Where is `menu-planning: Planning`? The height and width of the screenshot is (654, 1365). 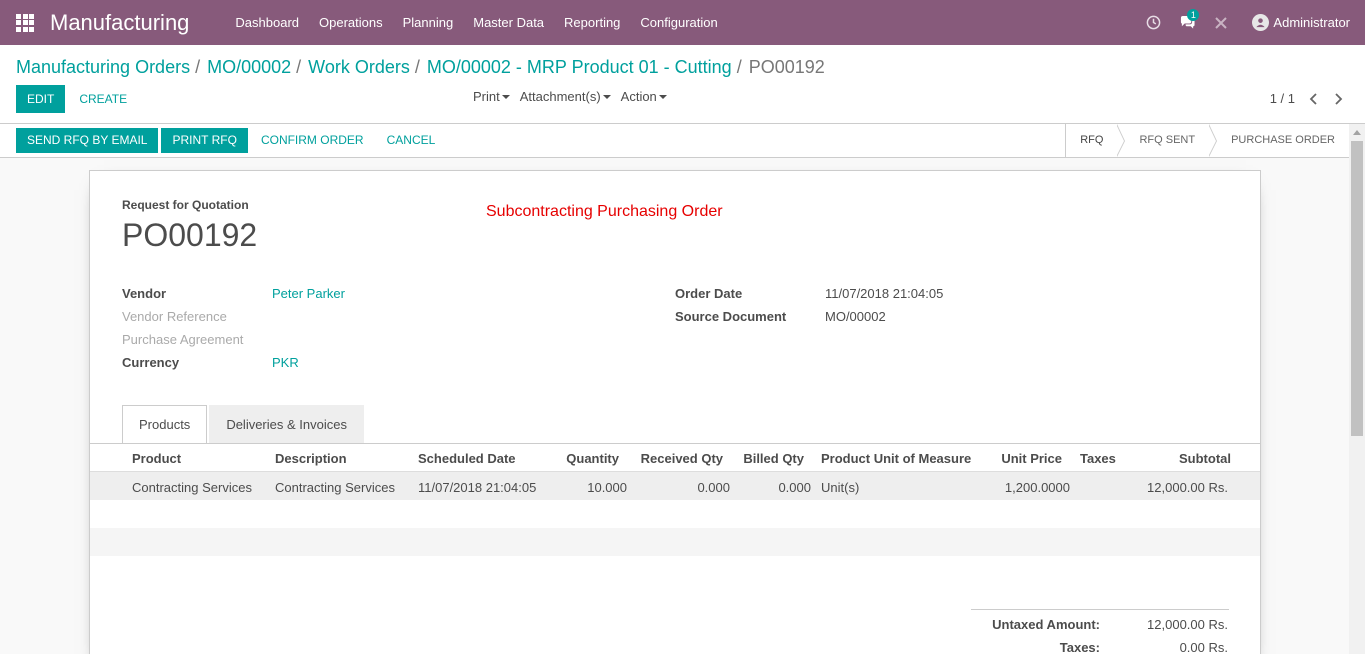
menu-planning: Planning is located at coordinates (428, 22).